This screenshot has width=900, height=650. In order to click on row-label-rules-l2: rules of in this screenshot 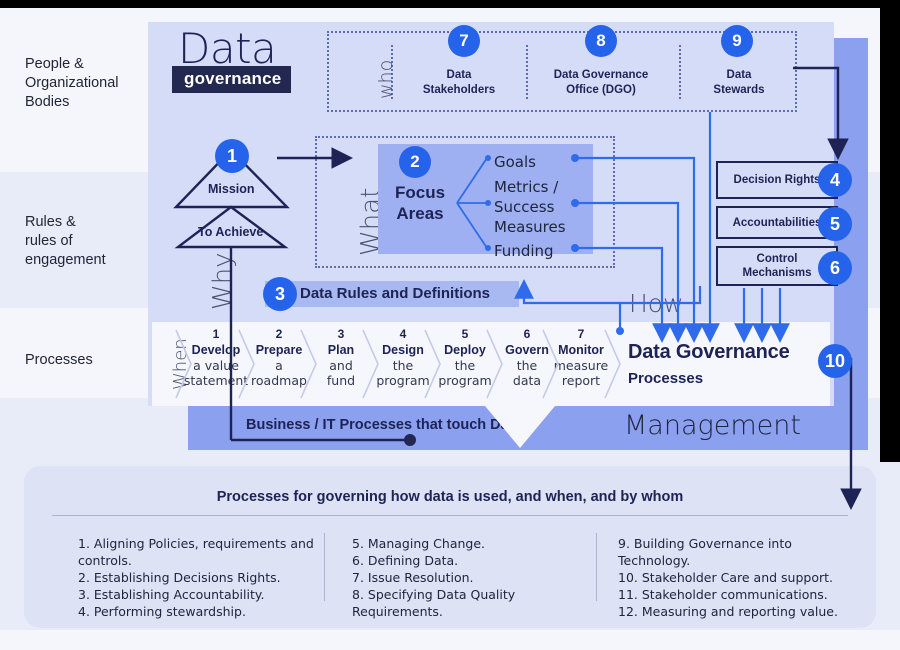, I will do `click(49, 241)`.